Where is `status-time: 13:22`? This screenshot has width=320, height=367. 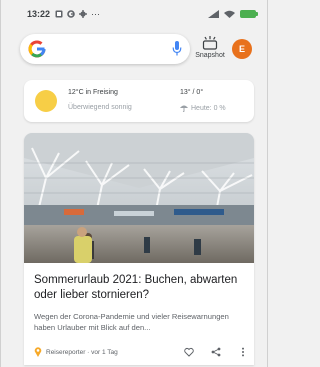 status-time: 13:22 is located at coordinates (39, 14).